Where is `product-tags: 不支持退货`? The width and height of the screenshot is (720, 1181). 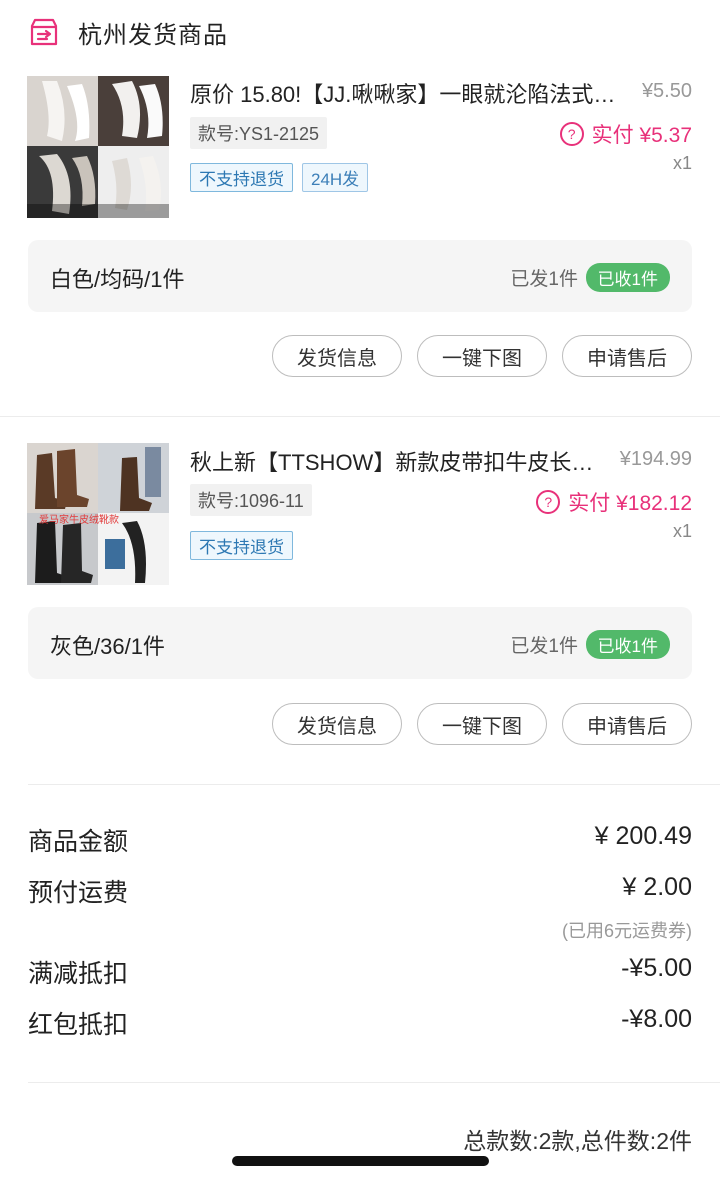 product-tags: 不支持退货 is located at coordinates (241, 545).